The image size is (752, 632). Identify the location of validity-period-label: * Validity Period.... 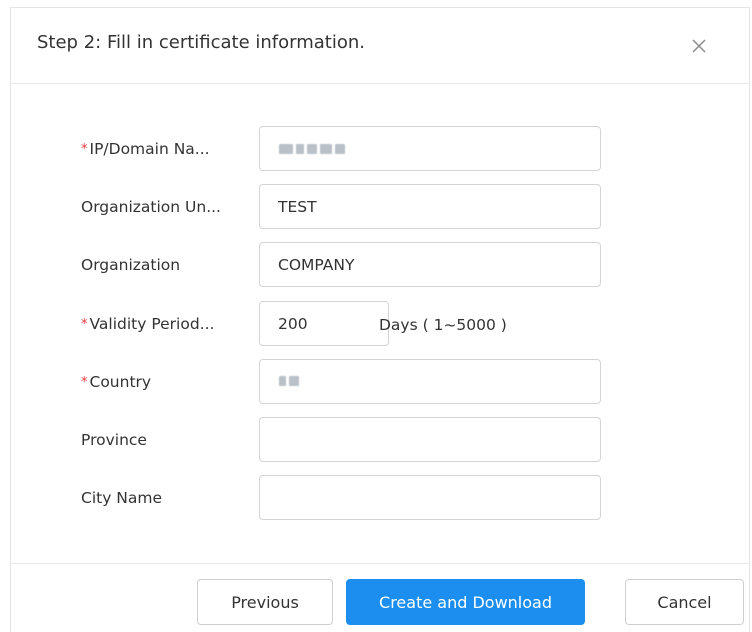
(147, 324).